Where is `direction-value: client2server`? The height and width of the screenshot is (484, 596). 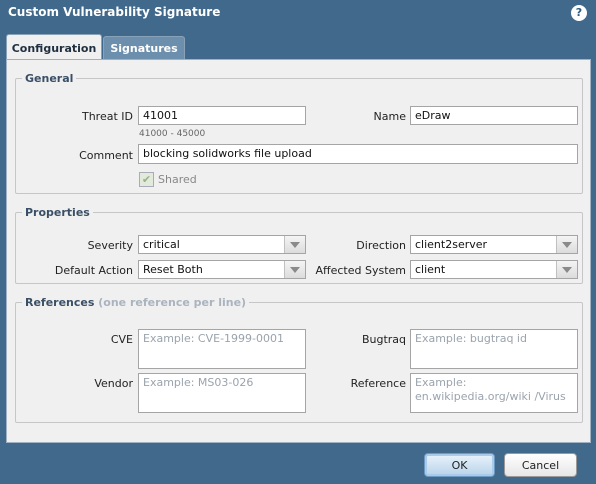 direction-value: client2server is located at coordinates (451, 244).